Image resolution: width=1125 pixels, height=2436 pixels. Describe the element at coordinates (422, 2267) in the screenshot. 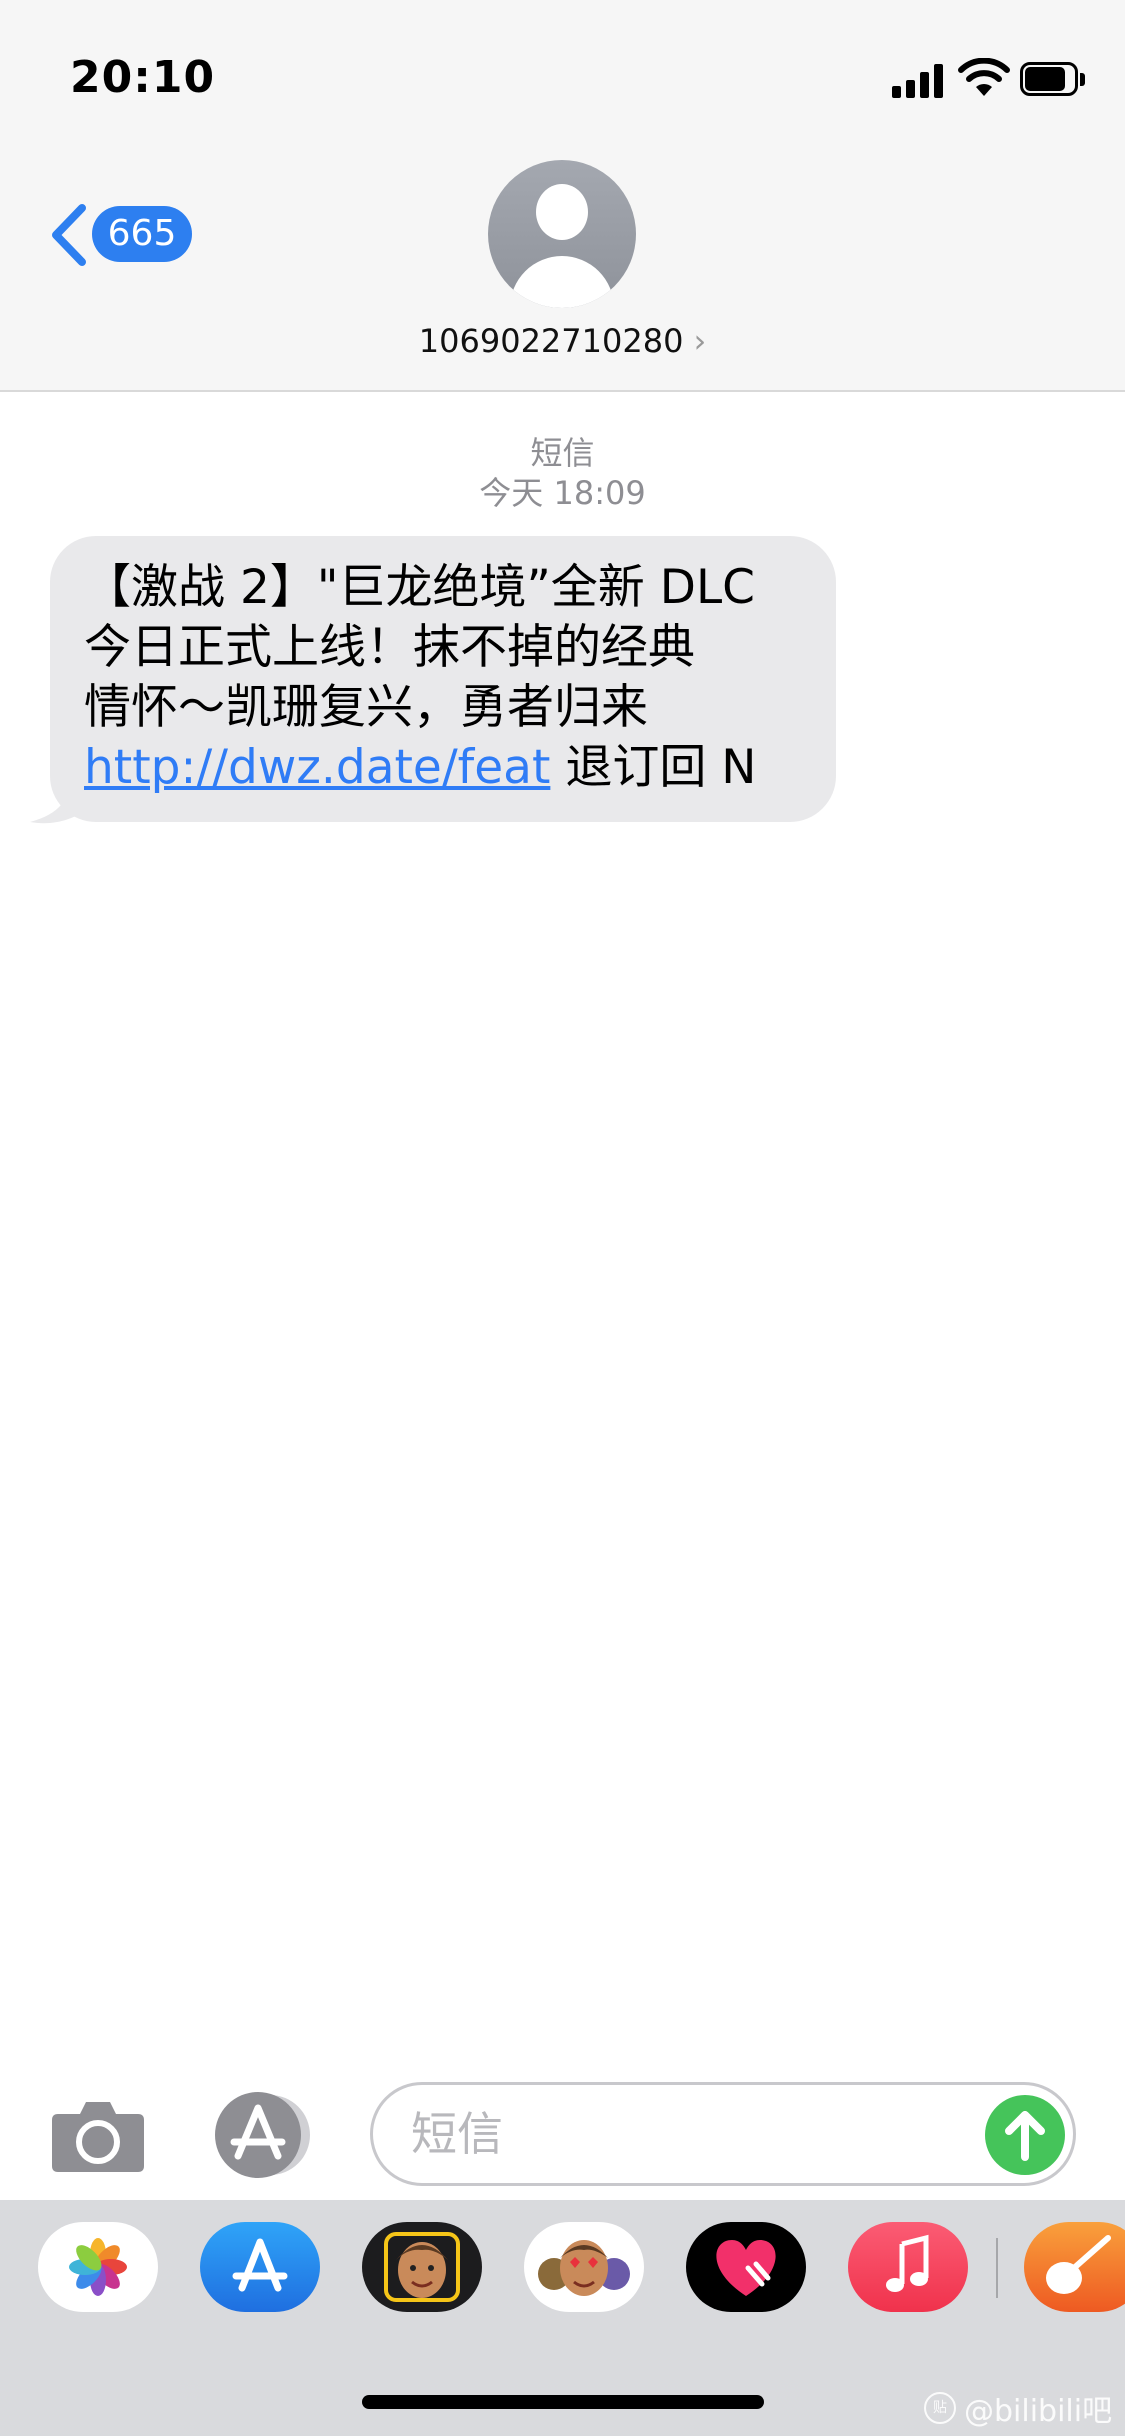

I see `memoji-camera-icon` at that location.